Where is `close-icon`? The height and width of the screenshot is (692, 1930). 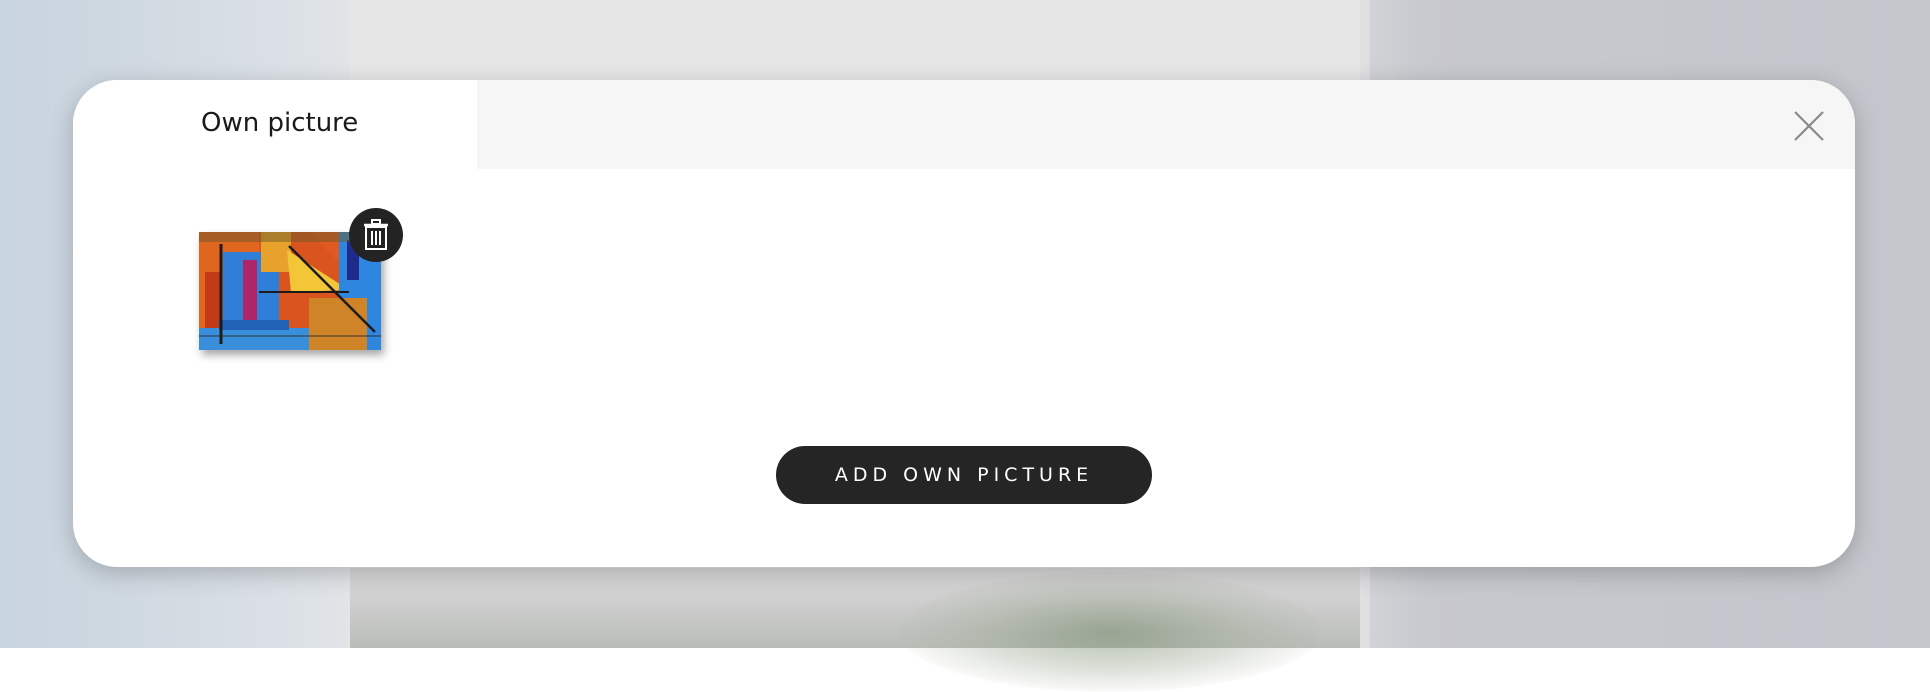
close-icon is located at coordinates (1809, 126).